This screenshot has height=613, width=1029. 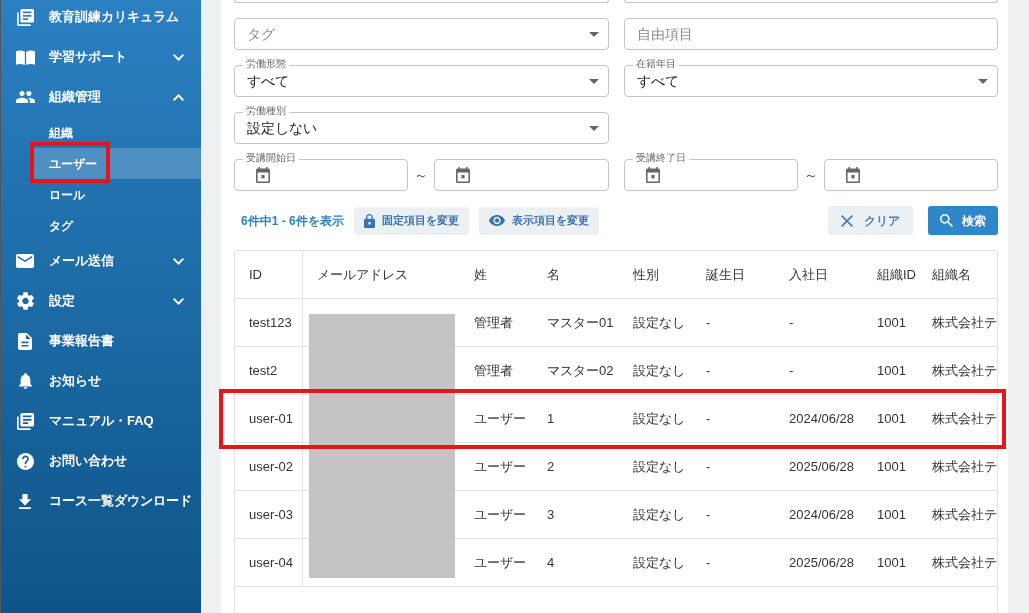 What do you see at coordinates (269, 418) in the screenshot?
I see `table-cell: user-01` at bounding box center [269, 418].